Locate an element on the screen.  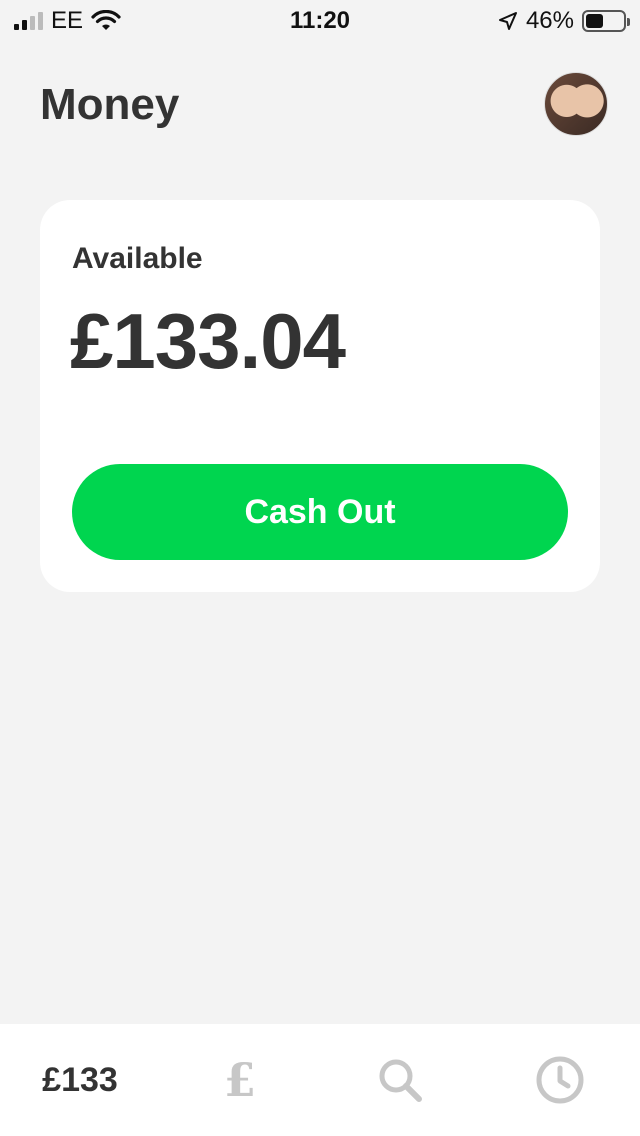
profile-avatar is located at coordinates (576, 104).